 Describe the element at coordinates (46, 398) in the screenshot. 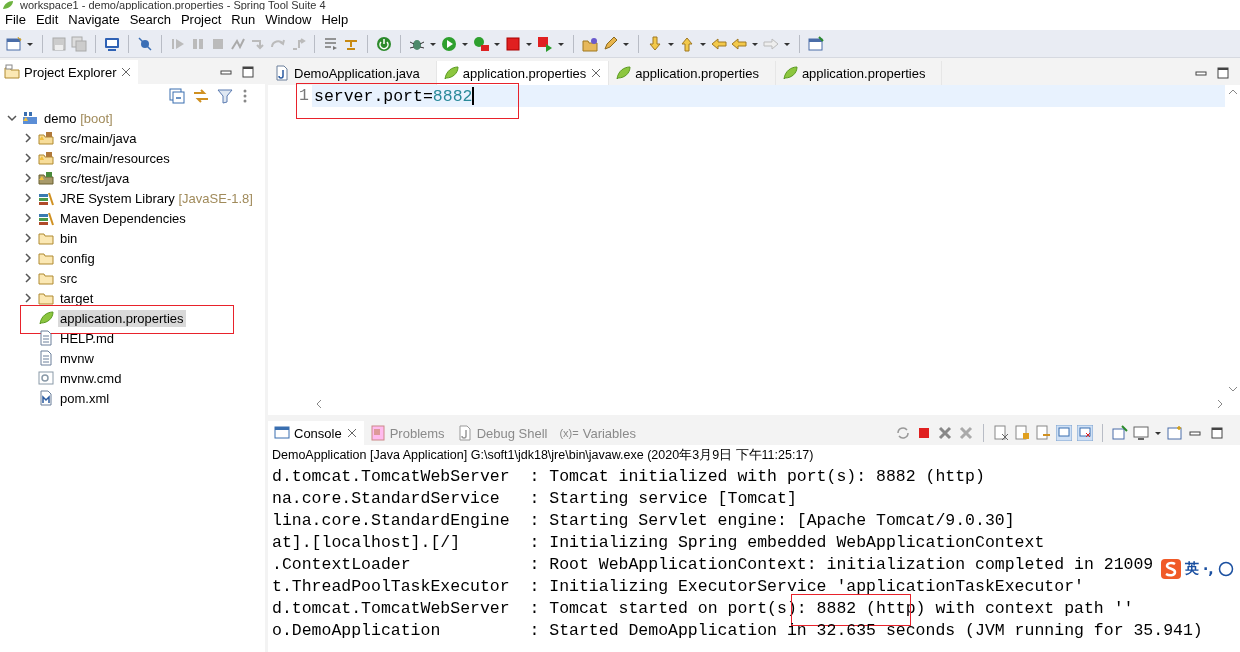

I see `maven-document-icon` at that location.